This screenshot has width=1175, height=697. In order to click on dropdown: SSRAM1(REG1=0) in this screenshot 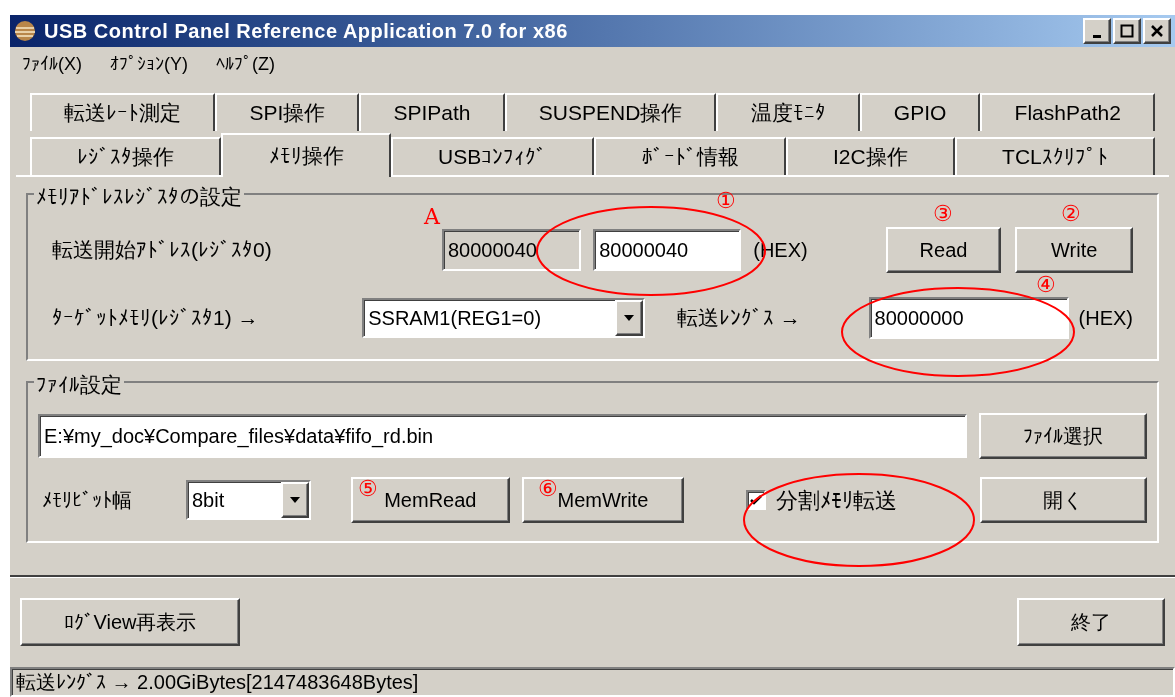, I will do `click(503, 318)`.